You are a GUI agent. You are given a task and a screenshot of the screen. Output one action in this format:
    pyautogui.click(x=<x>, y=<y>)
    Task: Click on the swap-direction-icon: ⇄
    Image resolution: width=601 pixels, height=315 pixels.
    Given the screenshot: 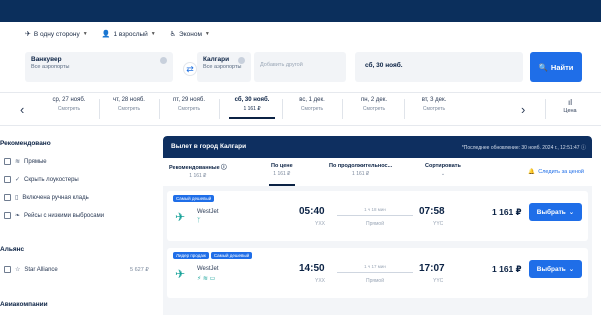 What is the action you would take?
    pyautogui.click(x=190, y=69)
    